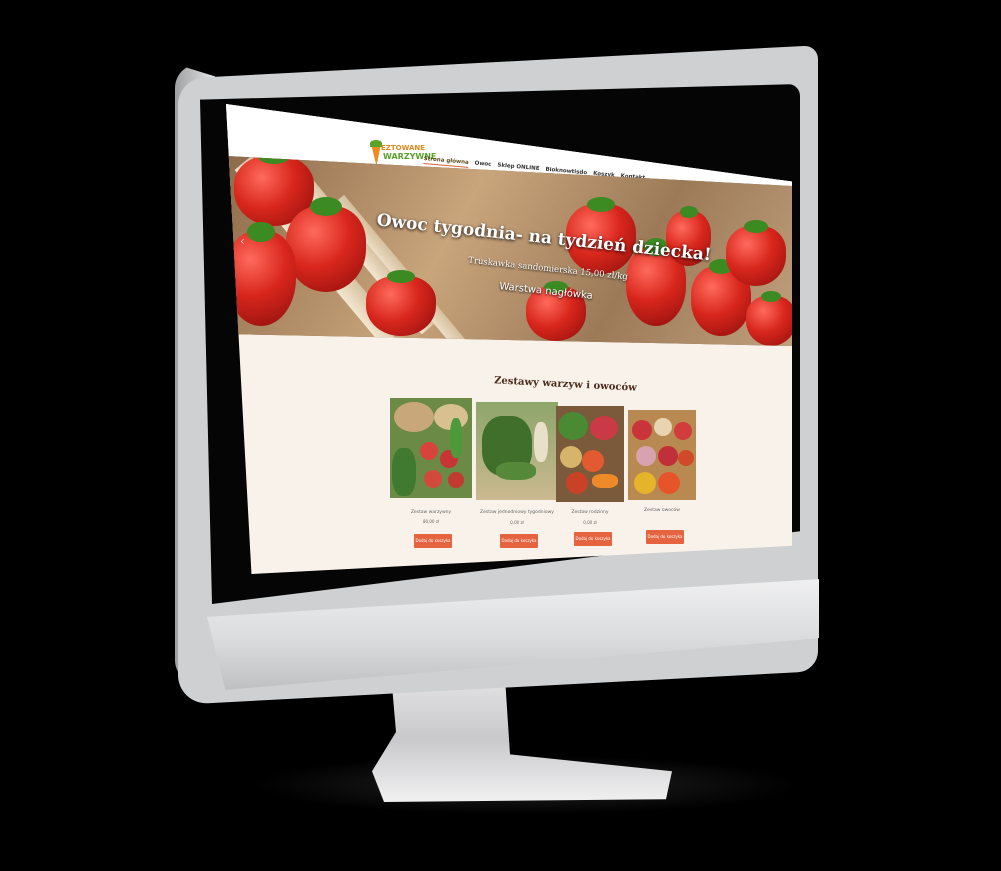 Image resolution: width=1001 pixels, height=871 pixels. I want to click on product-name: Zestaw warzywny, so click(431, 512).